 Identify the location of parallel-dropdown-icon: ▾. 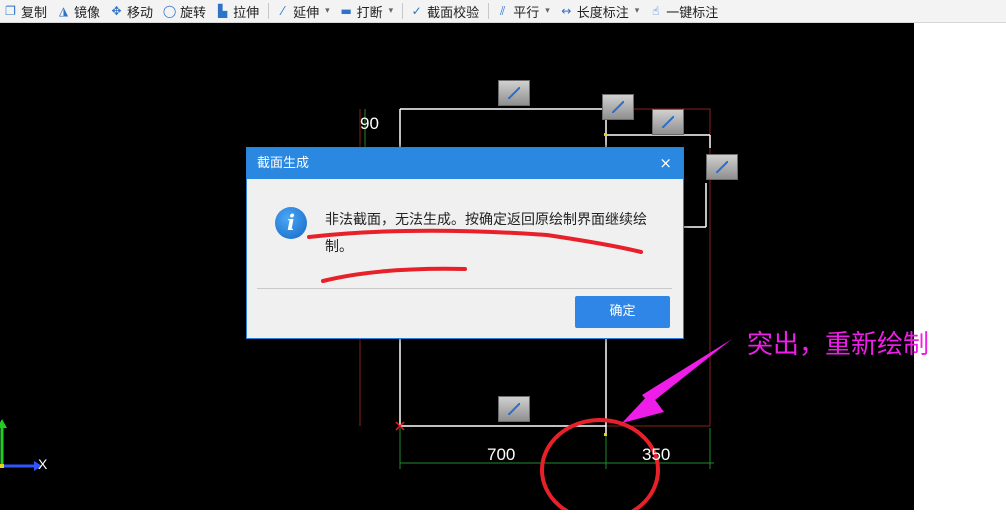
(547, 11).